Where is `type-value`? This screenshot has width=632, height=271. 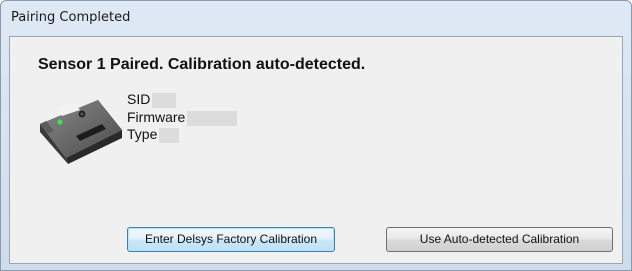
type-value is located at coordinates (169, 135).